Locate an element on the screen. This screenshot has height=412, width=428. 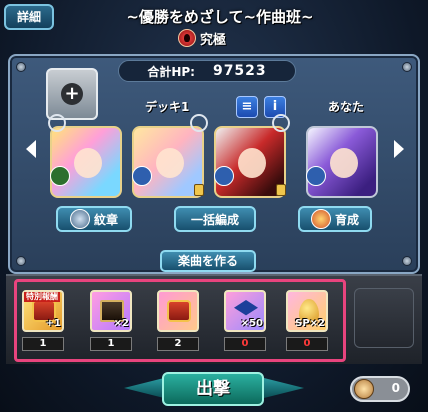
you-label: あなた is located at coordinates (346, 107).